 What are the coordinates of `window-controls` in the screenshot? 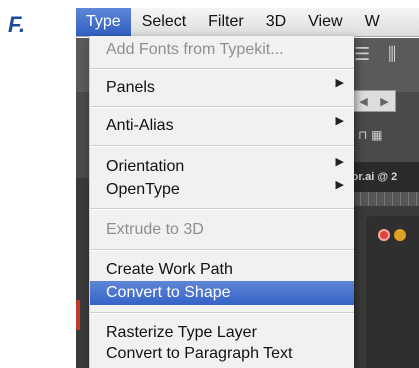 It's located at (394, 237).